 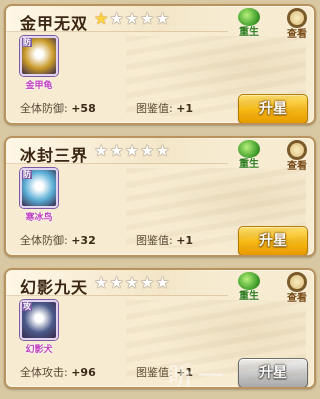 What do you see at coordinates (83, 372) in the screenshot?
I see `stat-value: +96` at bounding box center [83, 372].